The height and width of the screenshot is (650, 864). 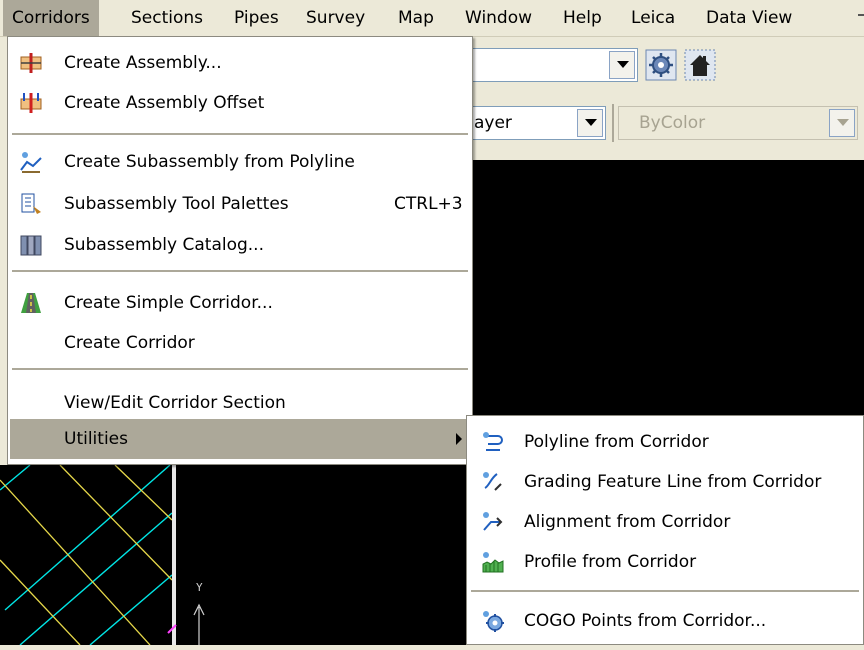 What do you see at coordinates (493, 123) in the screenshot?
I see `layer-combo-value: ayer` at bounding box center [493, 123].